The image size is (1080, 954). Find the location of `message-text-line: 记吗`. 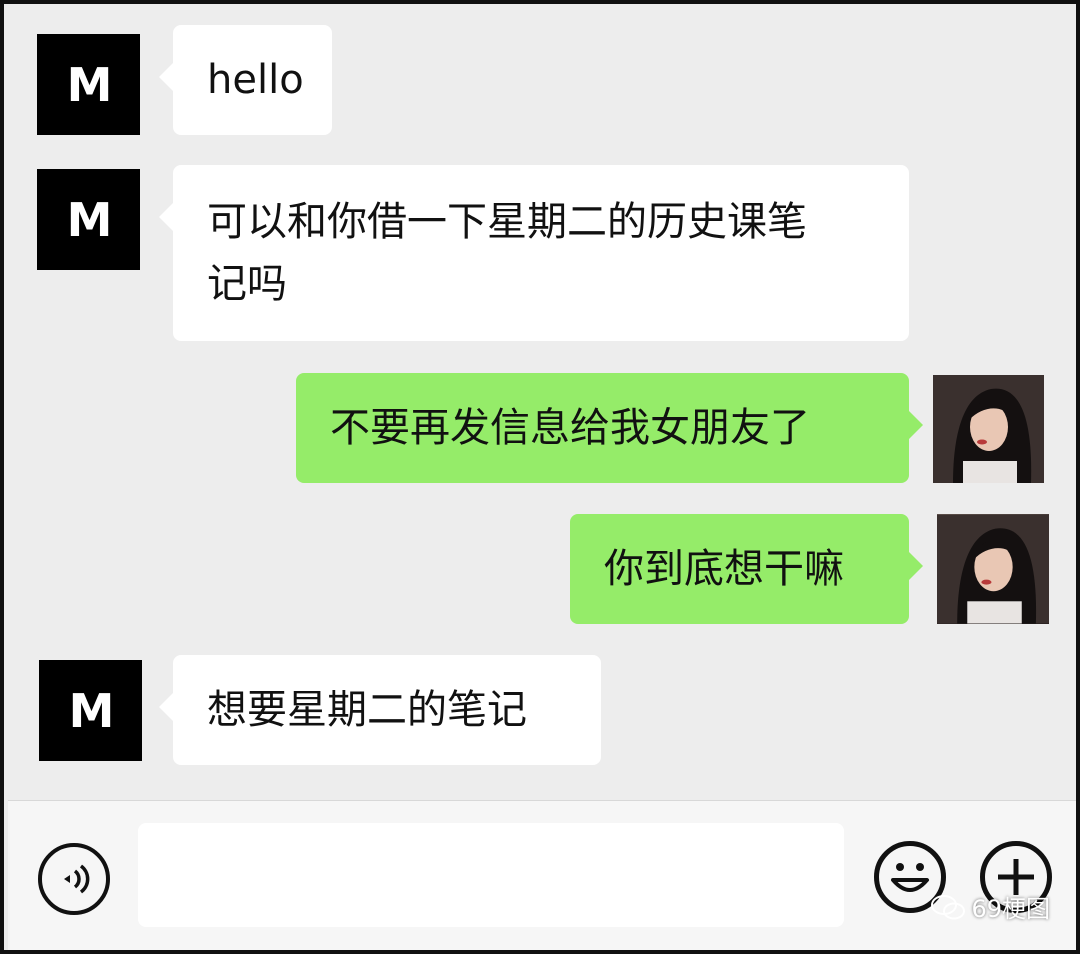

message-text-line: 记吗 is located at coordinates (247, 284).